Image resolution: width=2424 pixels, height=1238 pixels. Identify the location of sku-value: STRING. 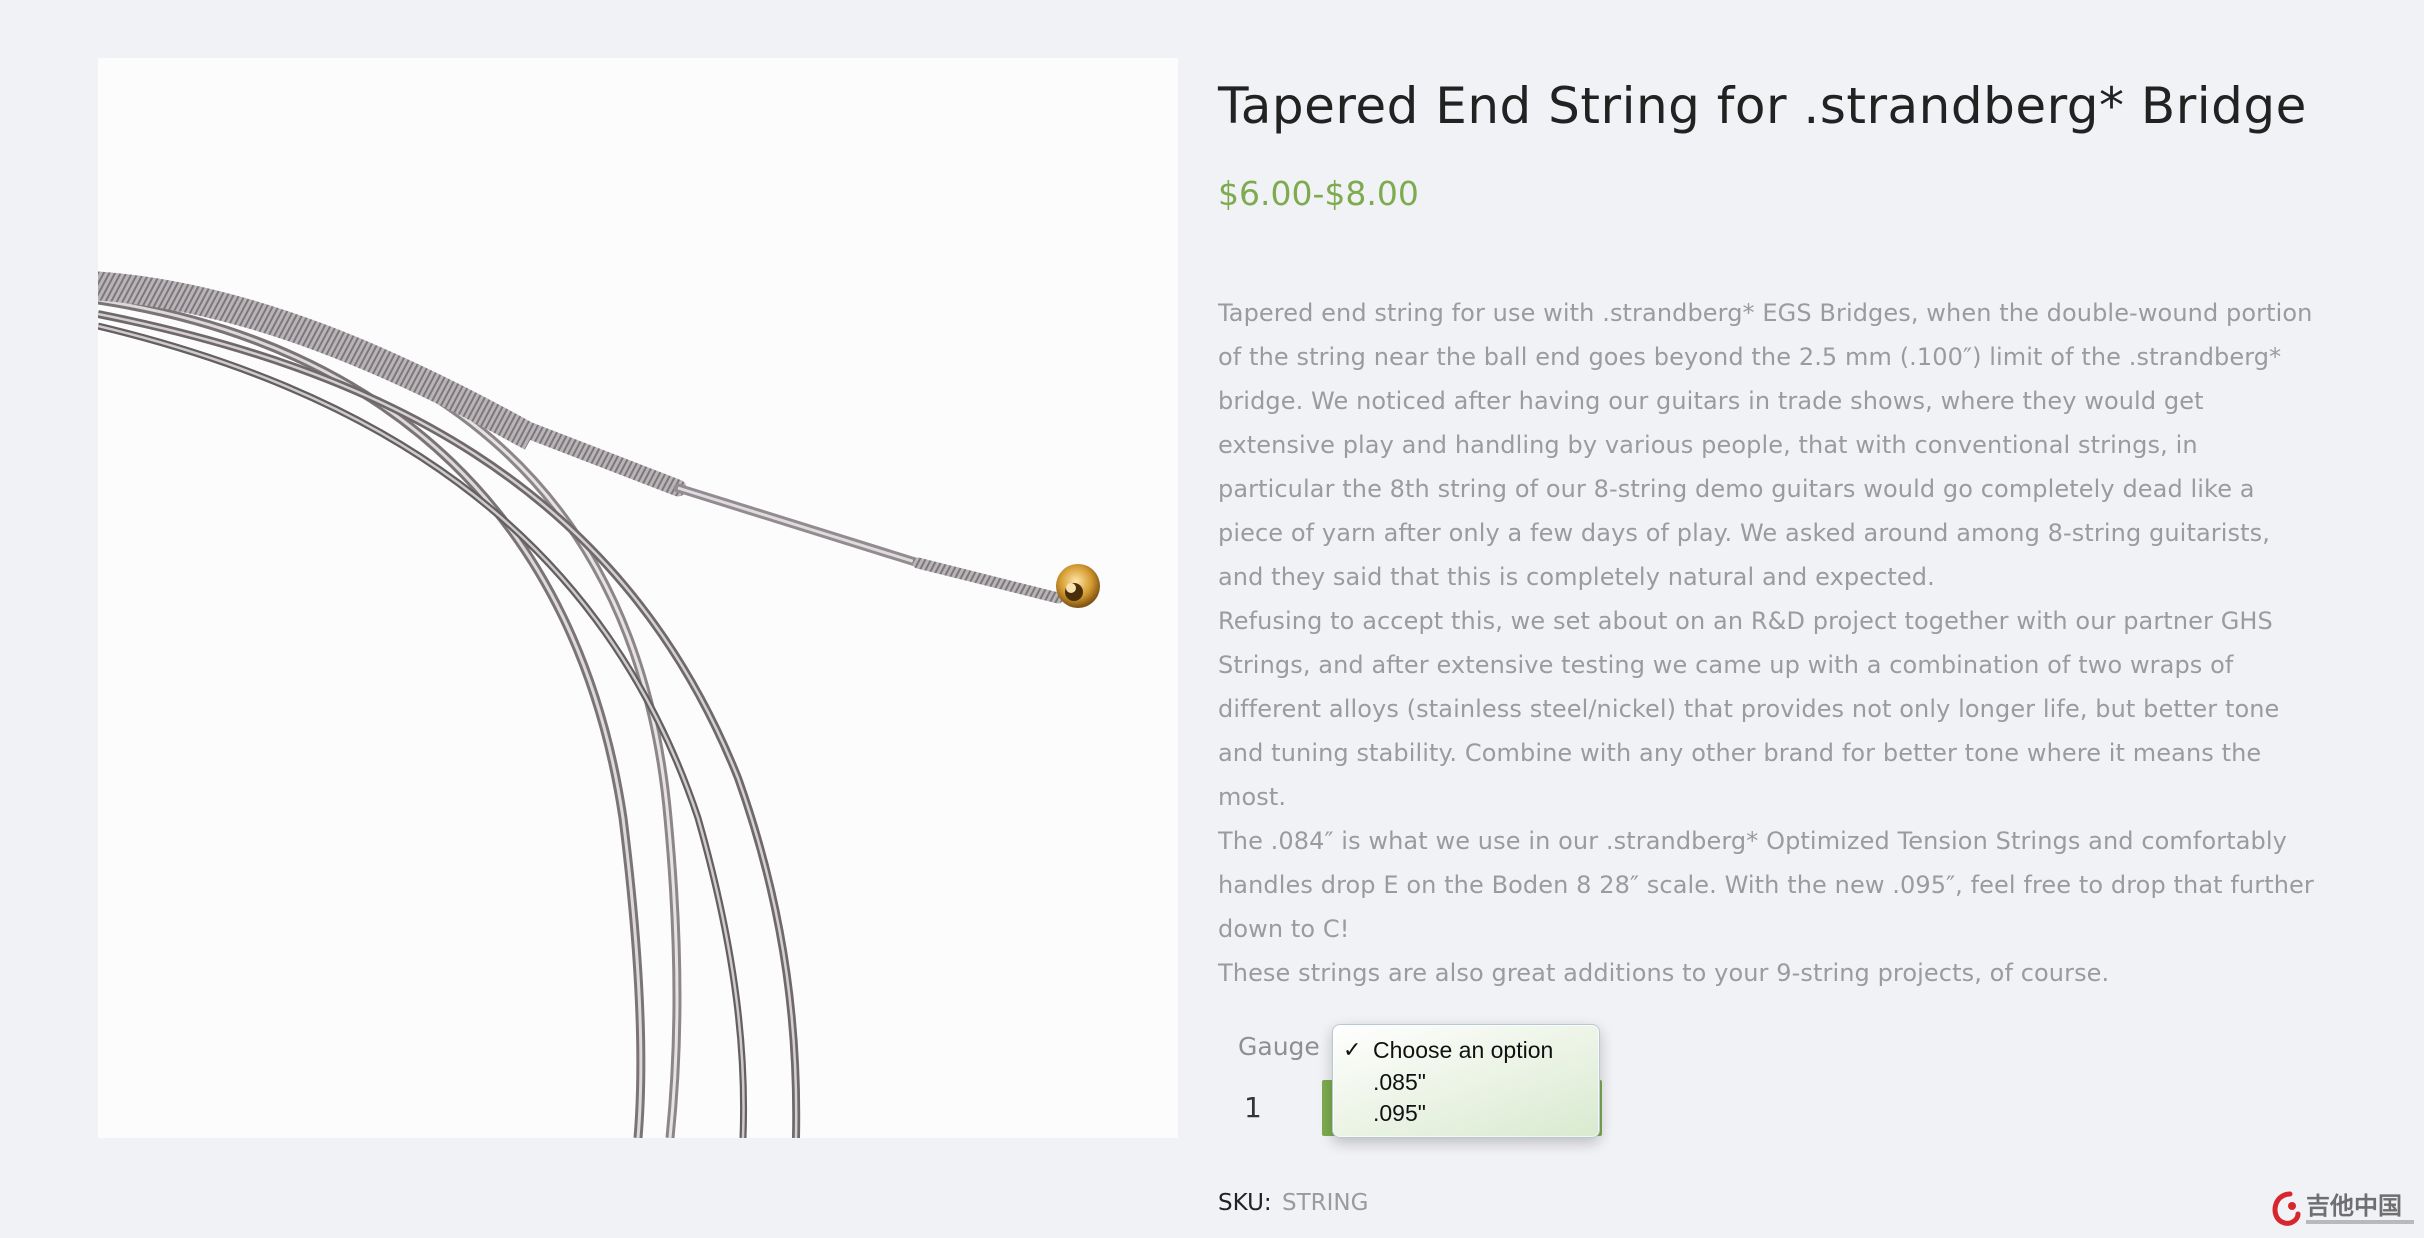
(1325, 1203).